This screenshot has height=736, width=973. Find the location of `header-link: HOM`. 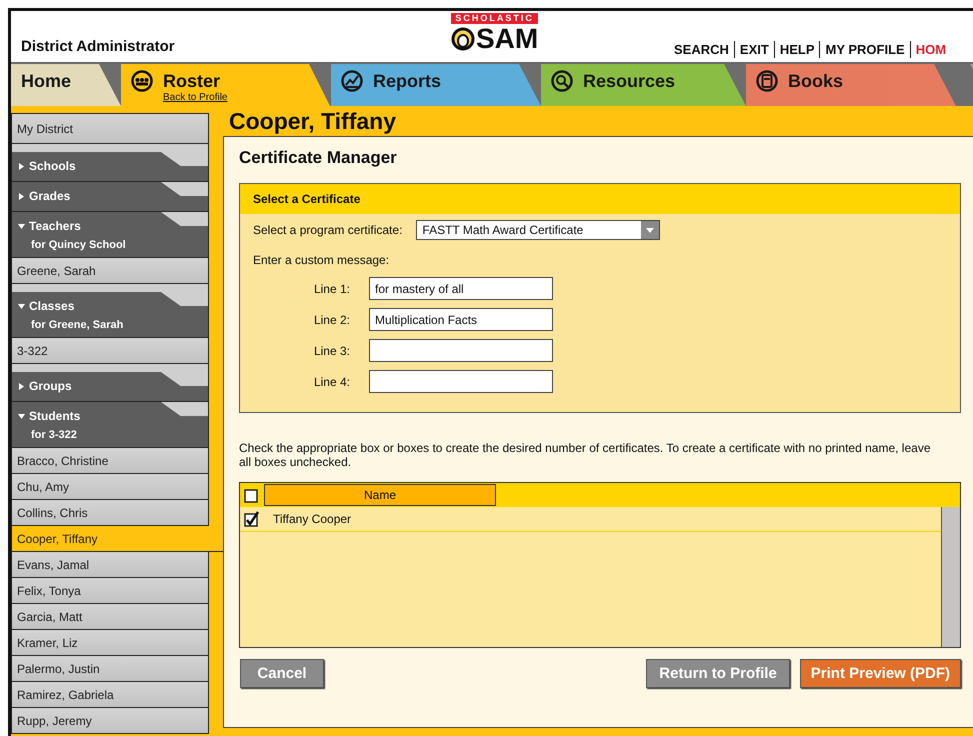

header-link: HOM is located at coordinates (931, 49).